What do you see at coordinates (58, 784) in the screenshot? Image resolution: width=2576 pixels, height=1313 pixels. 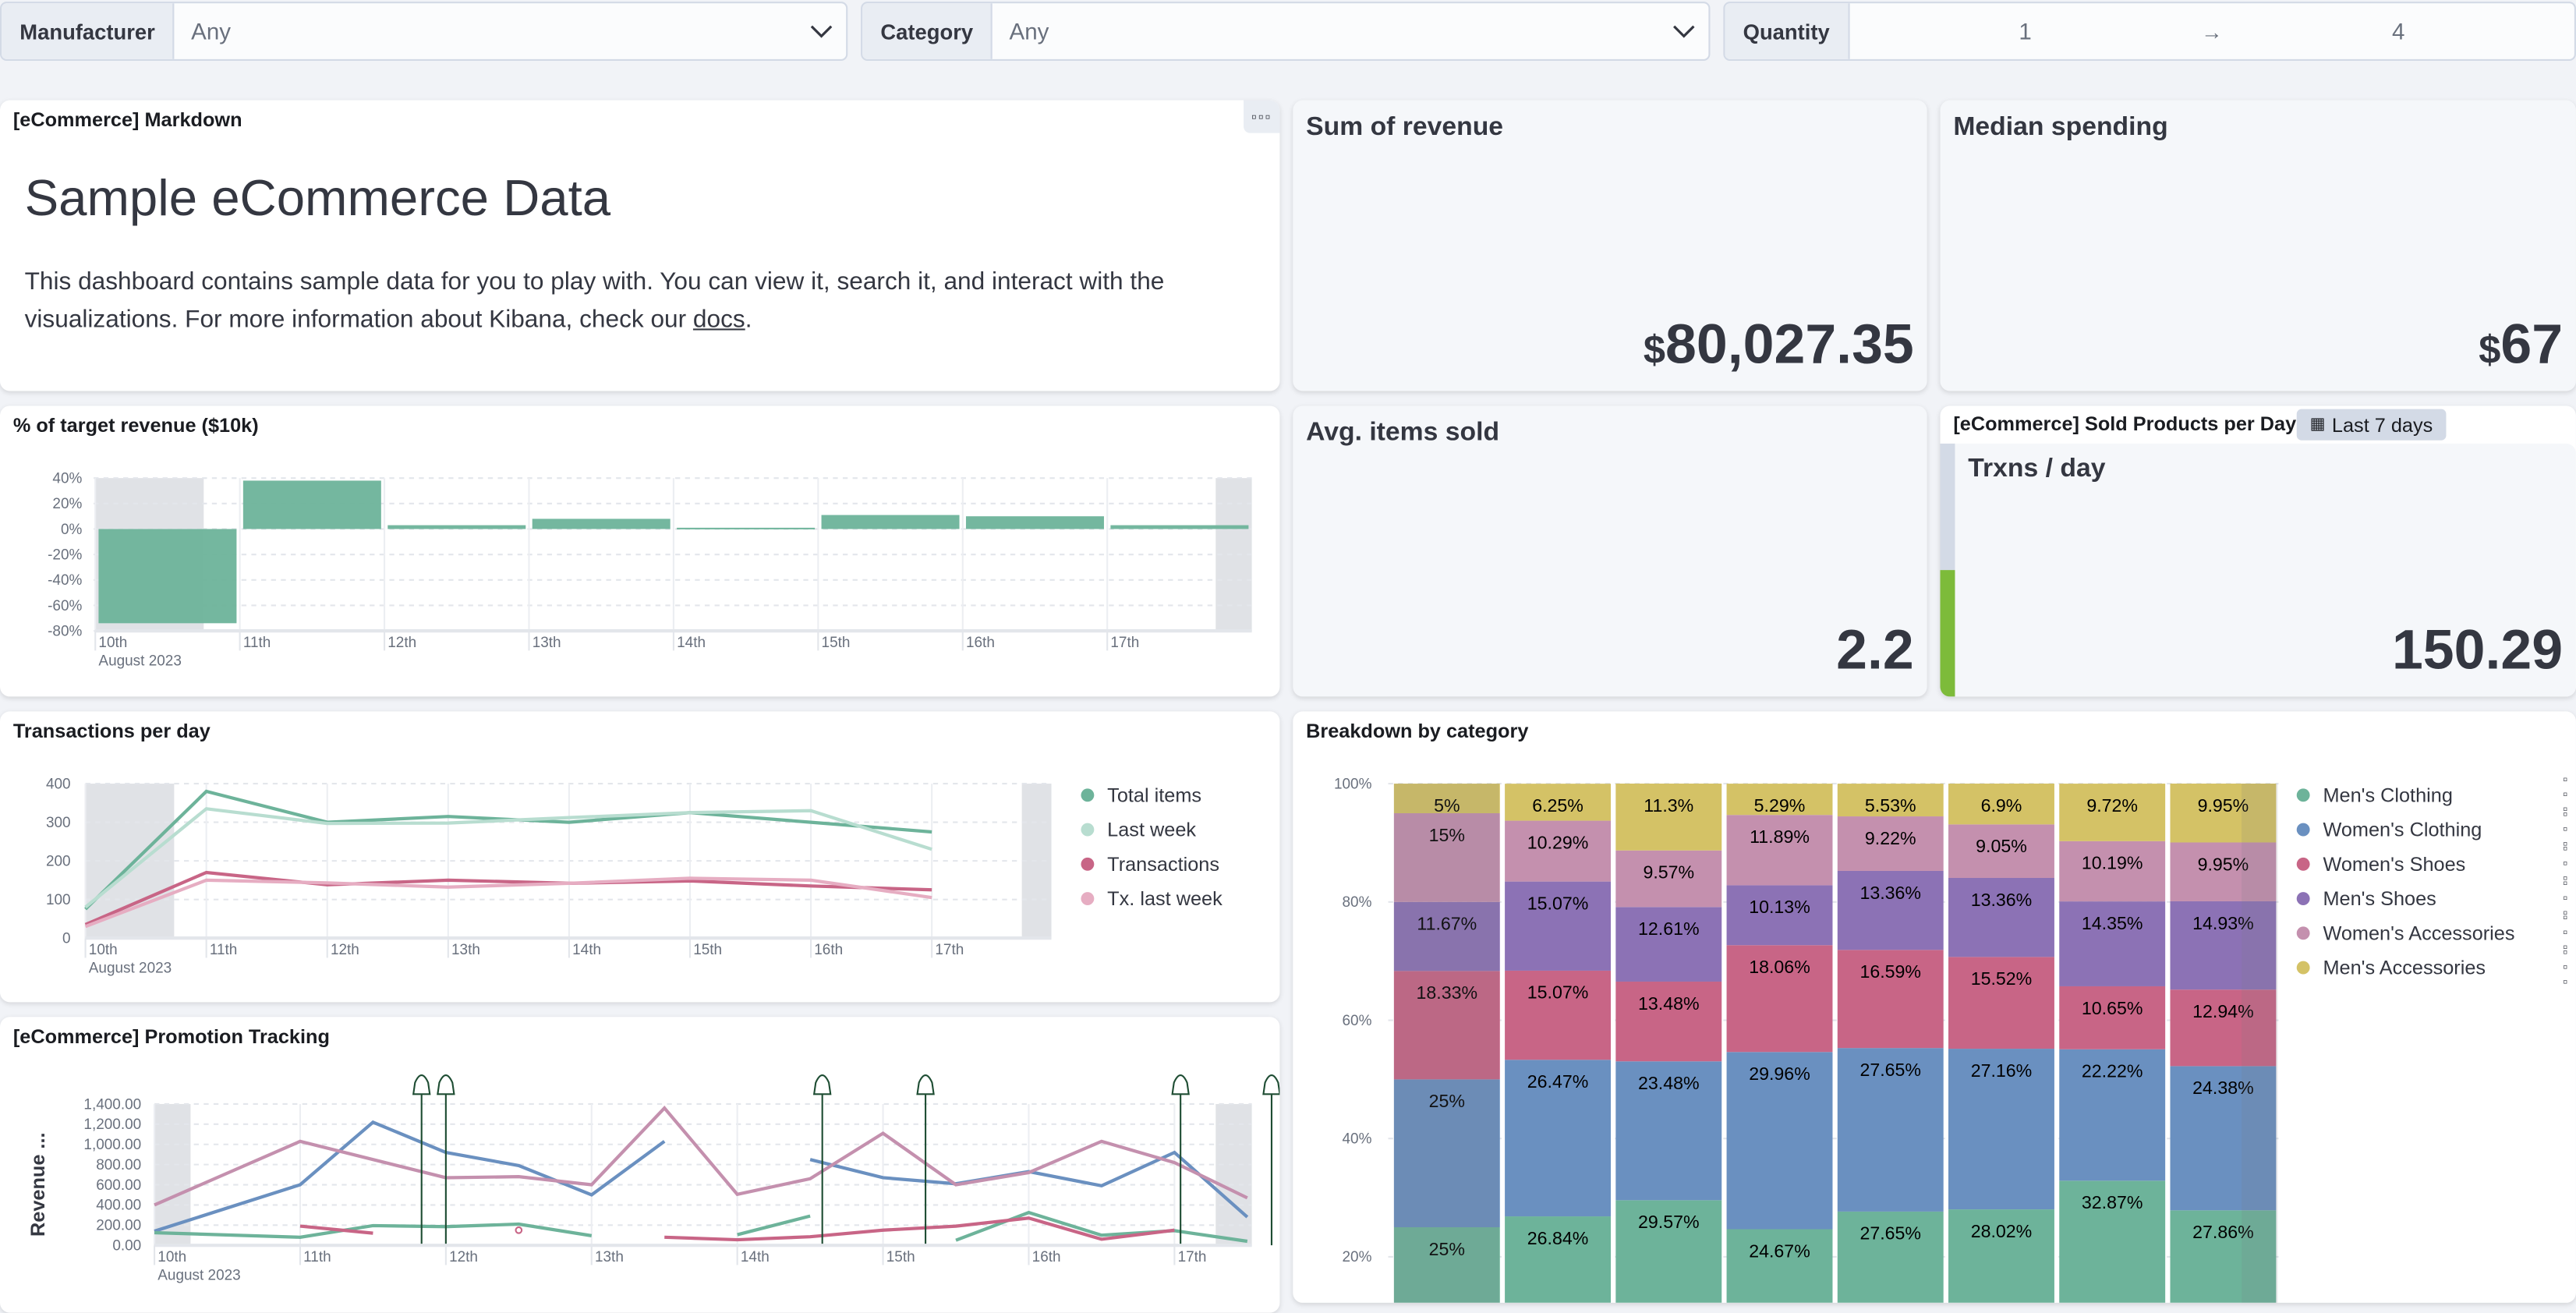 I see `y-tick-label: 400` at bounding box center [58, 784].